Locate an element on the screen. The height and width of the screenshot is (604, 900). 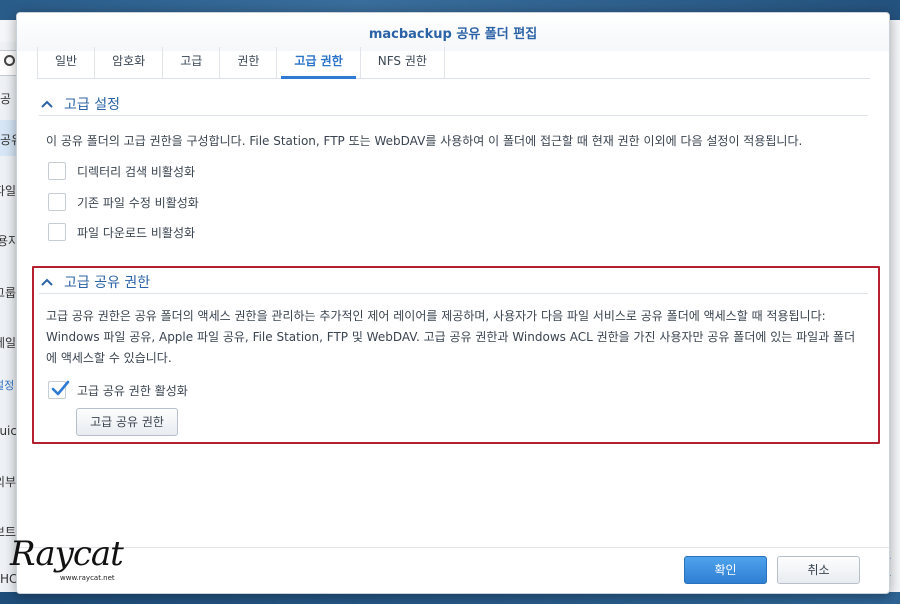
checkbox-label: 기존 파일 수정 비활성화 is located at coordinates (138, 202).